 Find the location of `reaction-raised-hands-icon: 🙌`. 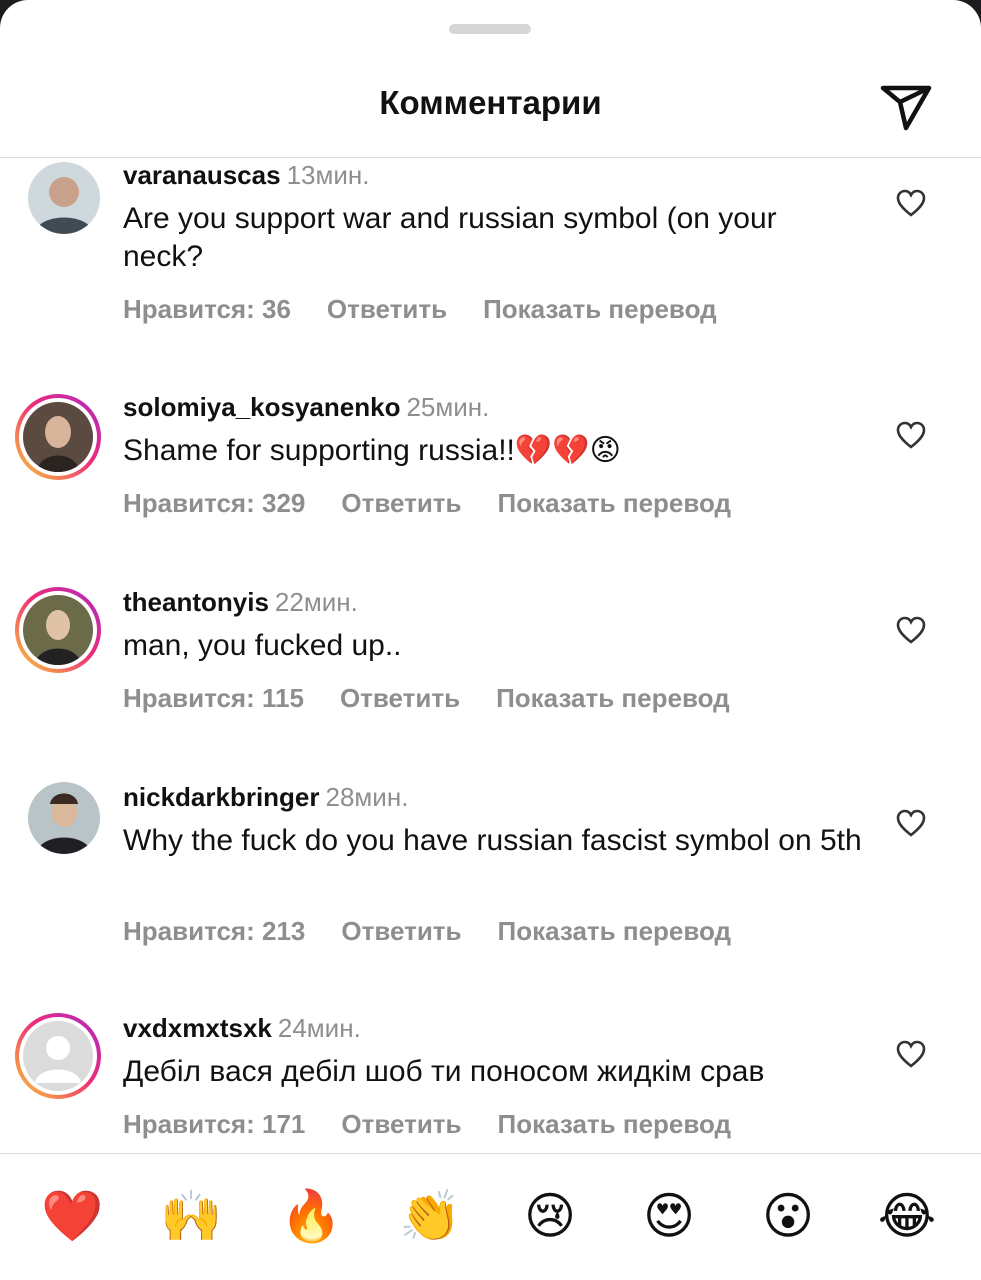

reaction-raised-hands-icon: 🙌 is located at coordinates (191, 1216).